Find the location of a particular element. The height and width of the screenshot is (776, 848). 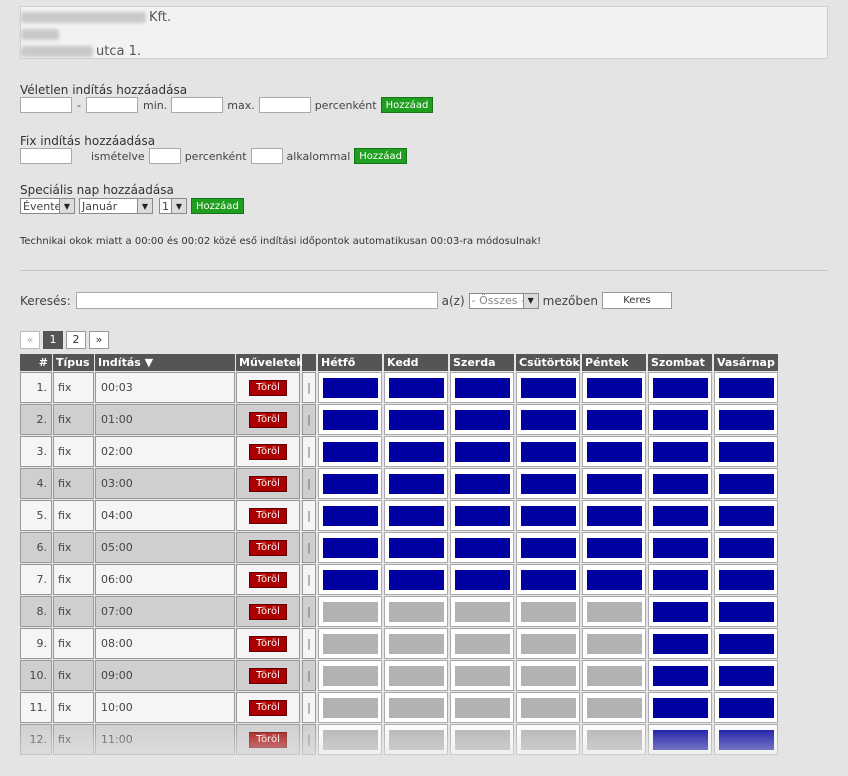

random-max-input is located at coordinates (284, 105).